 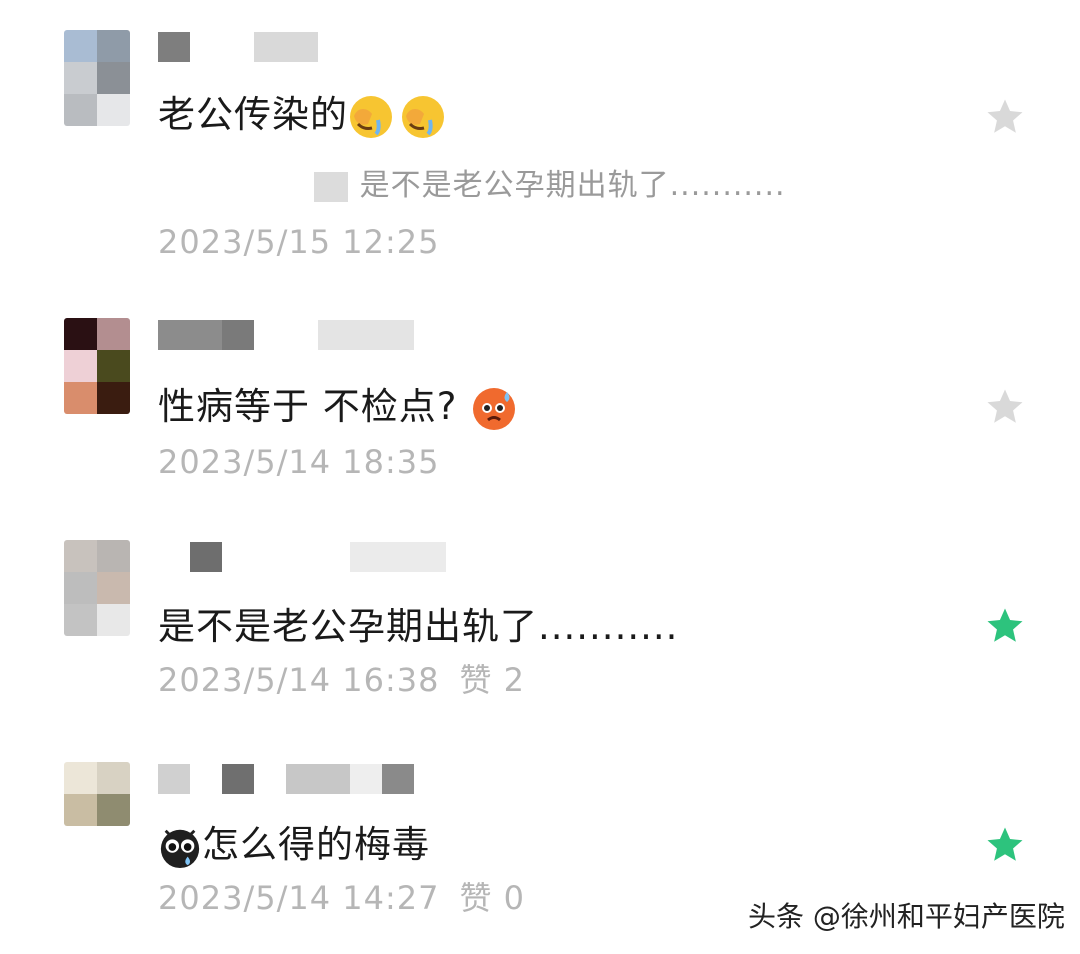 I want to click on comment-text: 老公传染的, so click(x=302, y=116).